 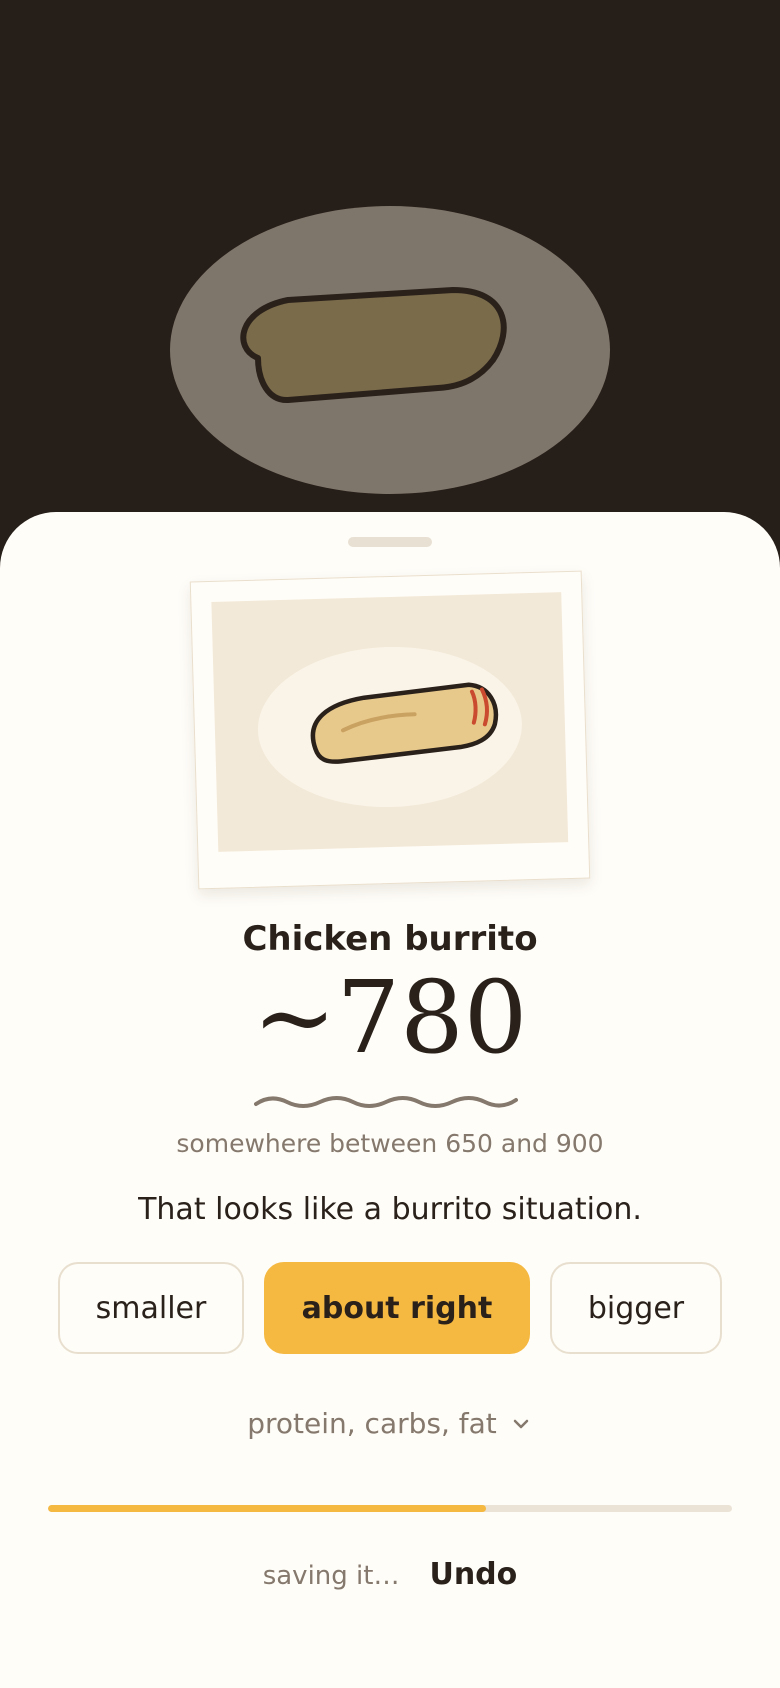 I want to click on burrito-icon, so click(x=389, y=727).